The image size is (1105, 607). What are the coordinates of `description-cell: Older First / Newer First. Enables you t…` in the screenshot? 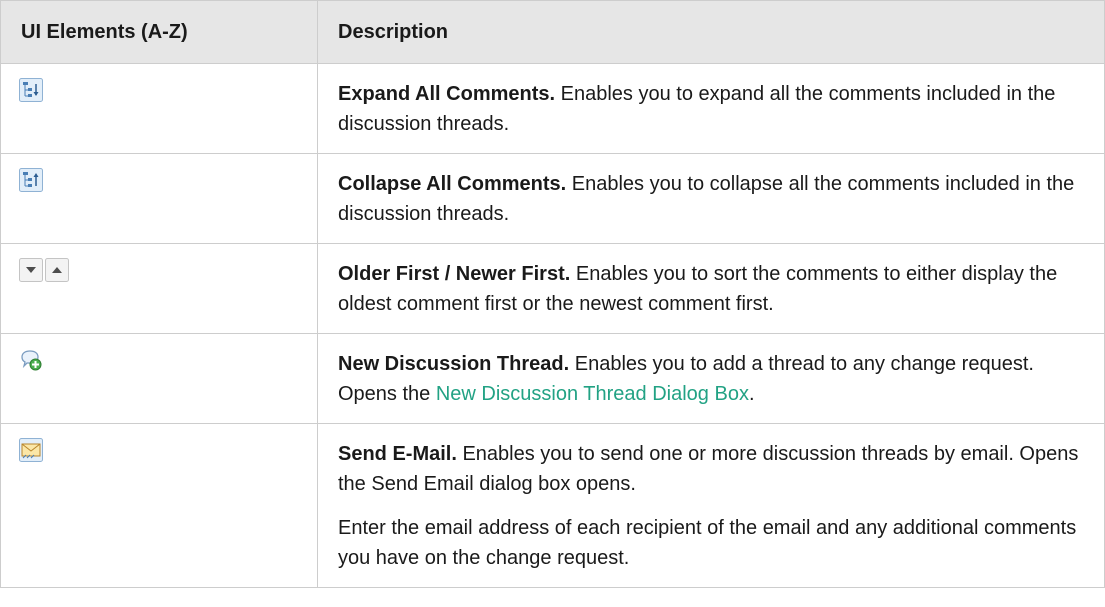 It's located at (711, 288).